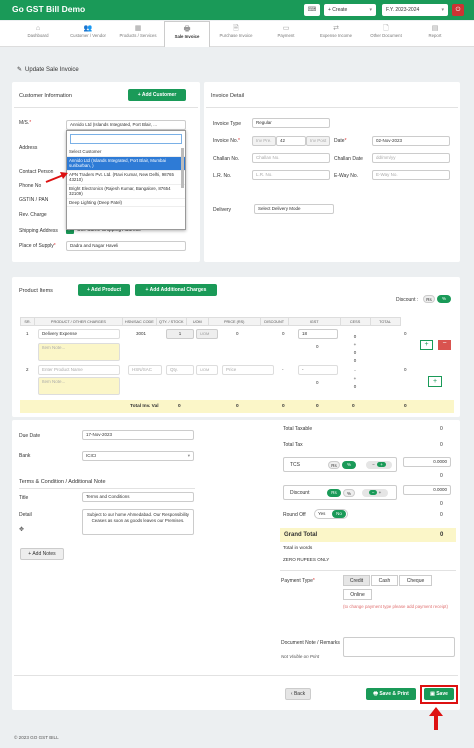 Image resolution: width=474 pixels, height=748 pixels. What do you see at coordinates (139, 321) in the screenshot?
I see `col-header: HSN/SAC CODE` at bounding box center [139, 321].